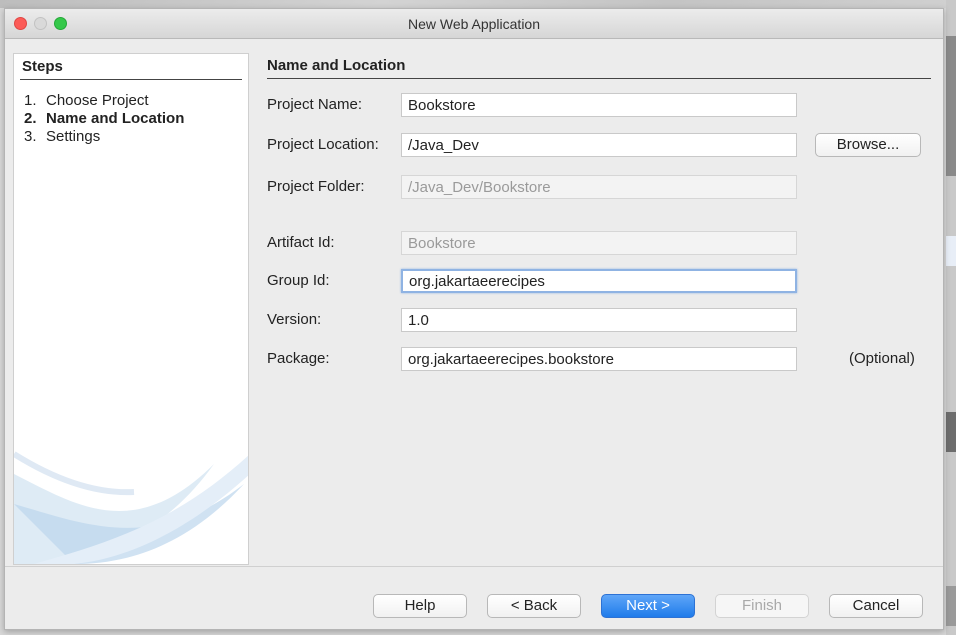 The width and height of the screenshot is (956, 635). I want to click on panel-divider, so click(599, 78).